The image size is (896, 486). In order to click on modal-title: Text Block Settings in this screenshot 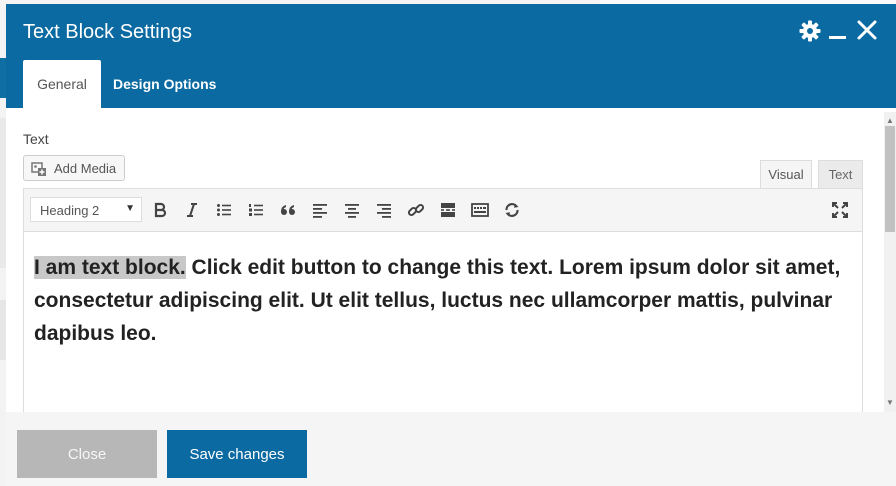, I will do `click(107, 32)`.